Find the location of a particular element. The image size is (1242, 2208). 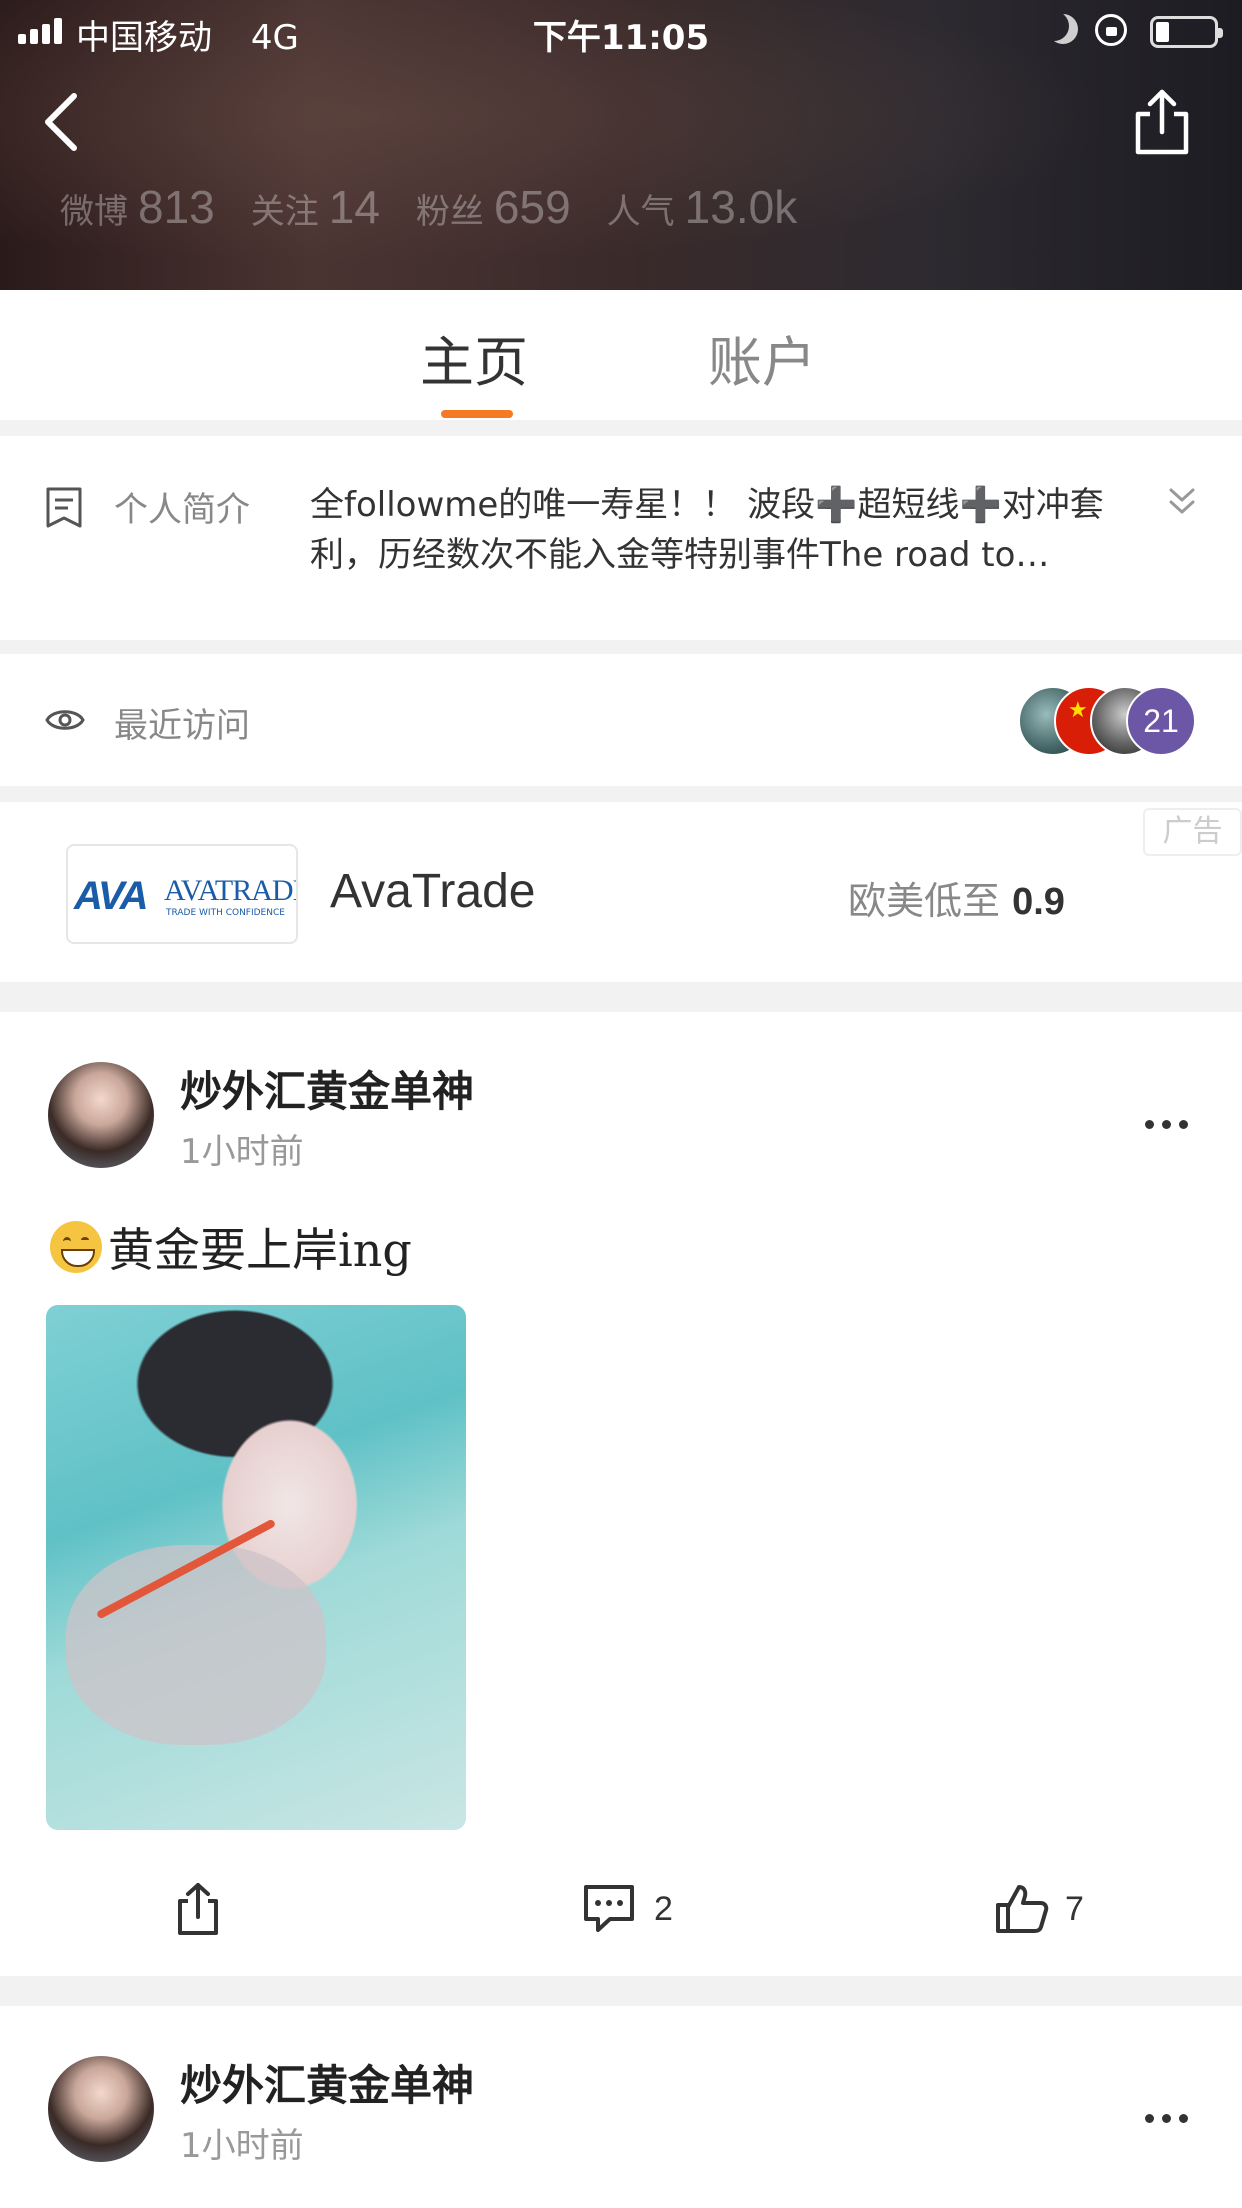

chevron-left-icon is located at coordinates (61, 122).